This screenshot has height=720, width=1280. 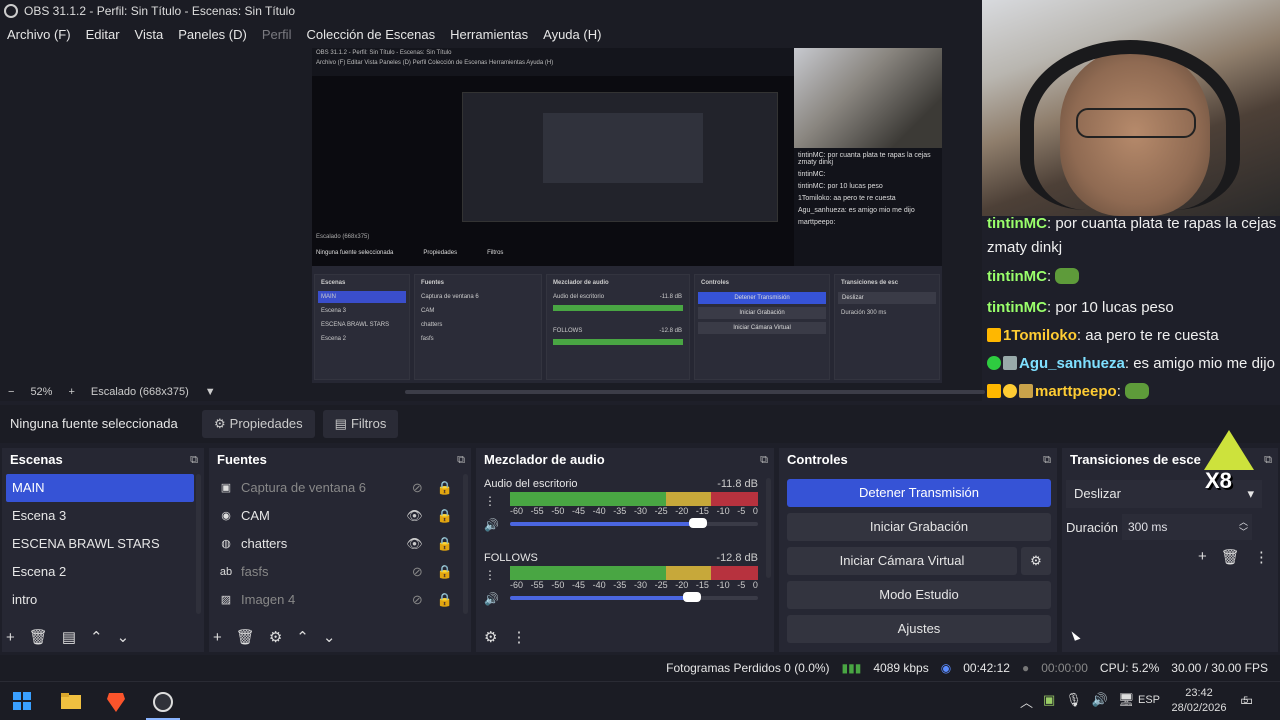 I want to click on remove-source-icon: 🗑, so click(x=245, y=637).